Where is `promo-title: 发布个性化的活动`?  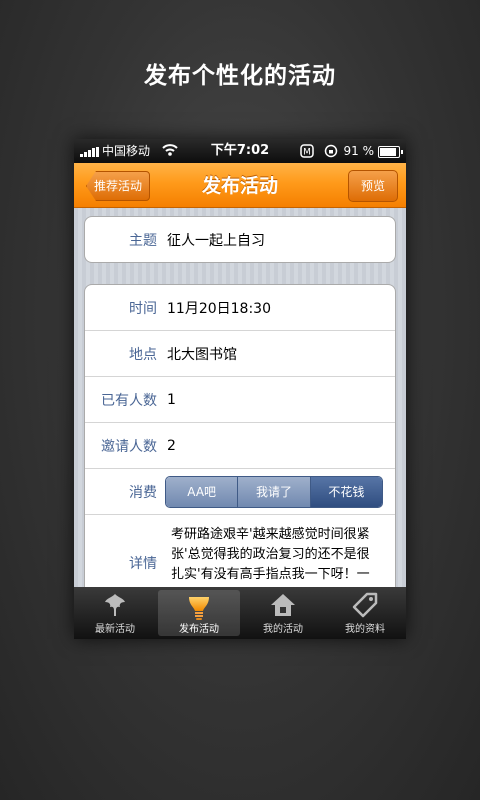 promo-title: 发布个性化的活动 is located at coordinates (240, 76).